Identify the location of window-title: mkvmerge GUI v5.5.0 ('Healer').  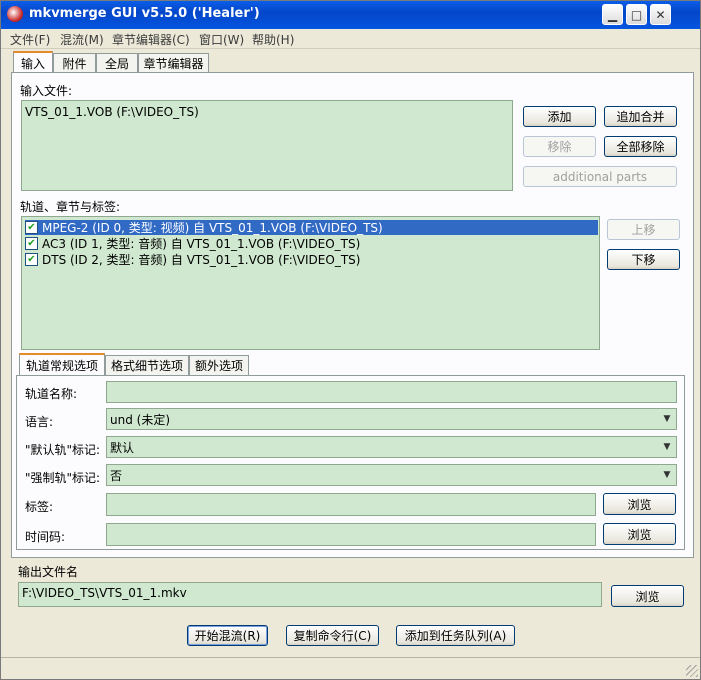
(144, 13).